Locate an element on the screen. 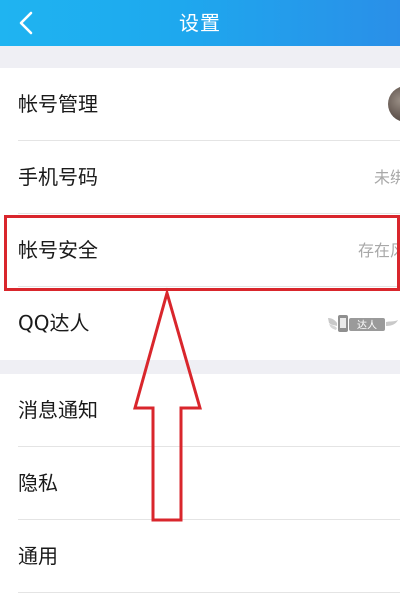 This screenshot has height=600, width=400. top-navigation-bar: 设置 is located at coordinates (200, 23).